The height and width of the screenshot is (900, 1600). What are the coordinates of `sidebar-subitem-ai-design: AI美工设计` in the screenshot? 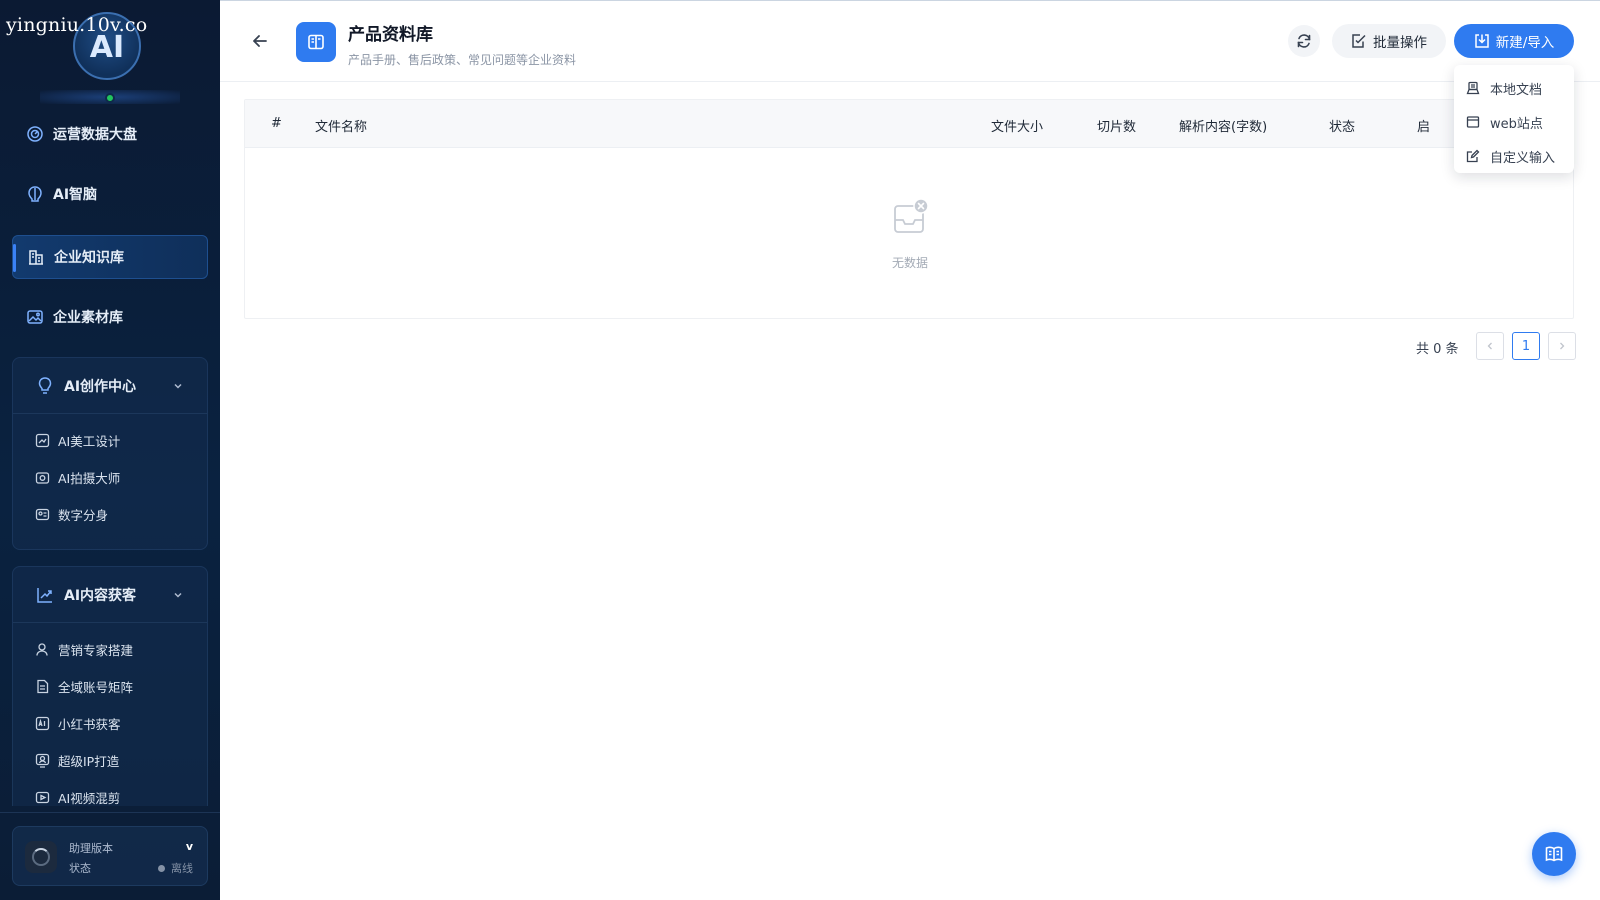 It's located at (110, 440).